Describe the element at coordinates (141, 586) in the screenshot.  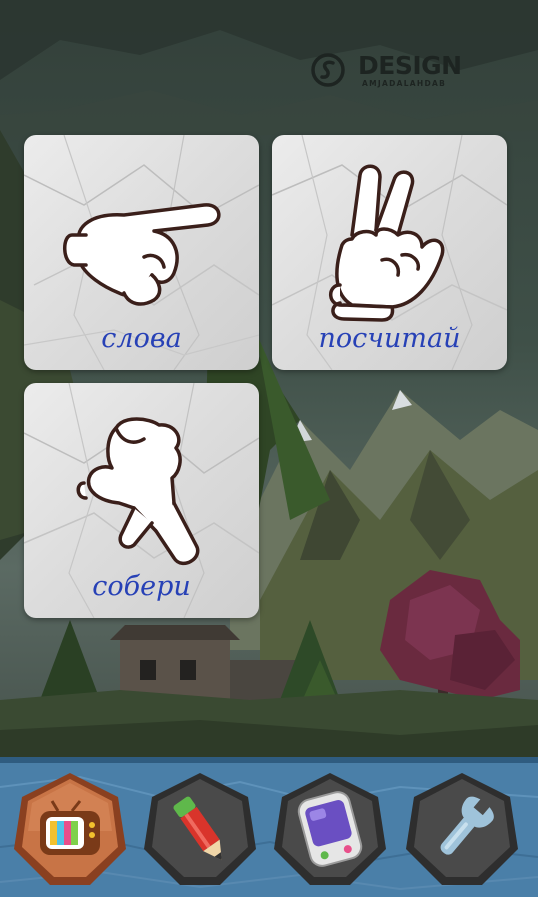
I see `card-label-assemble: собери` at that location.